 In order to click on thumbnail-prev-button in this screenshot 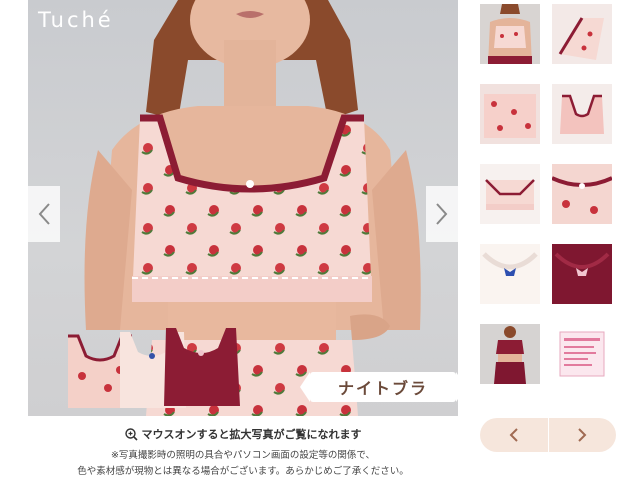, I will do `click(514, 435)`.